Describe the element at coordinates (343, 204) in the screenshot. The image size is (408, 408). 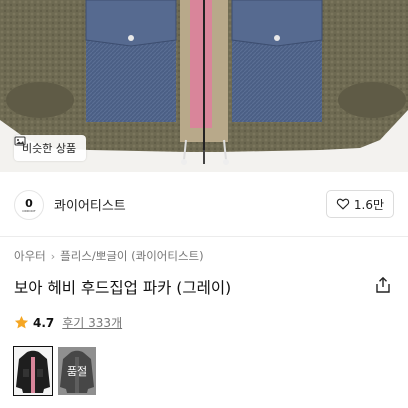
I see `heart-outline-icon` at that location.